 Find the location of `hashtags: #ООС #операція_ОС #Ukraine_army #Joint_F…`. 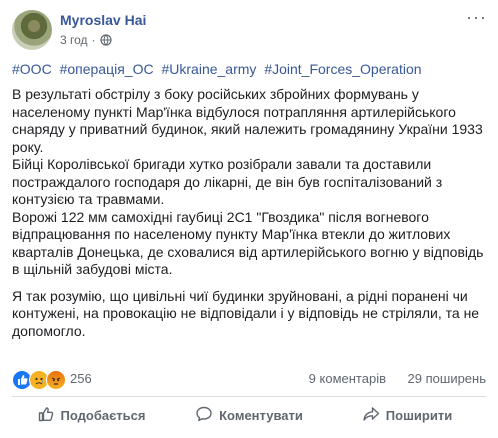

hashtags: #ООС #операція_ОС #Ukraine_army #Joint_F… is located at coordinates (249, 69).